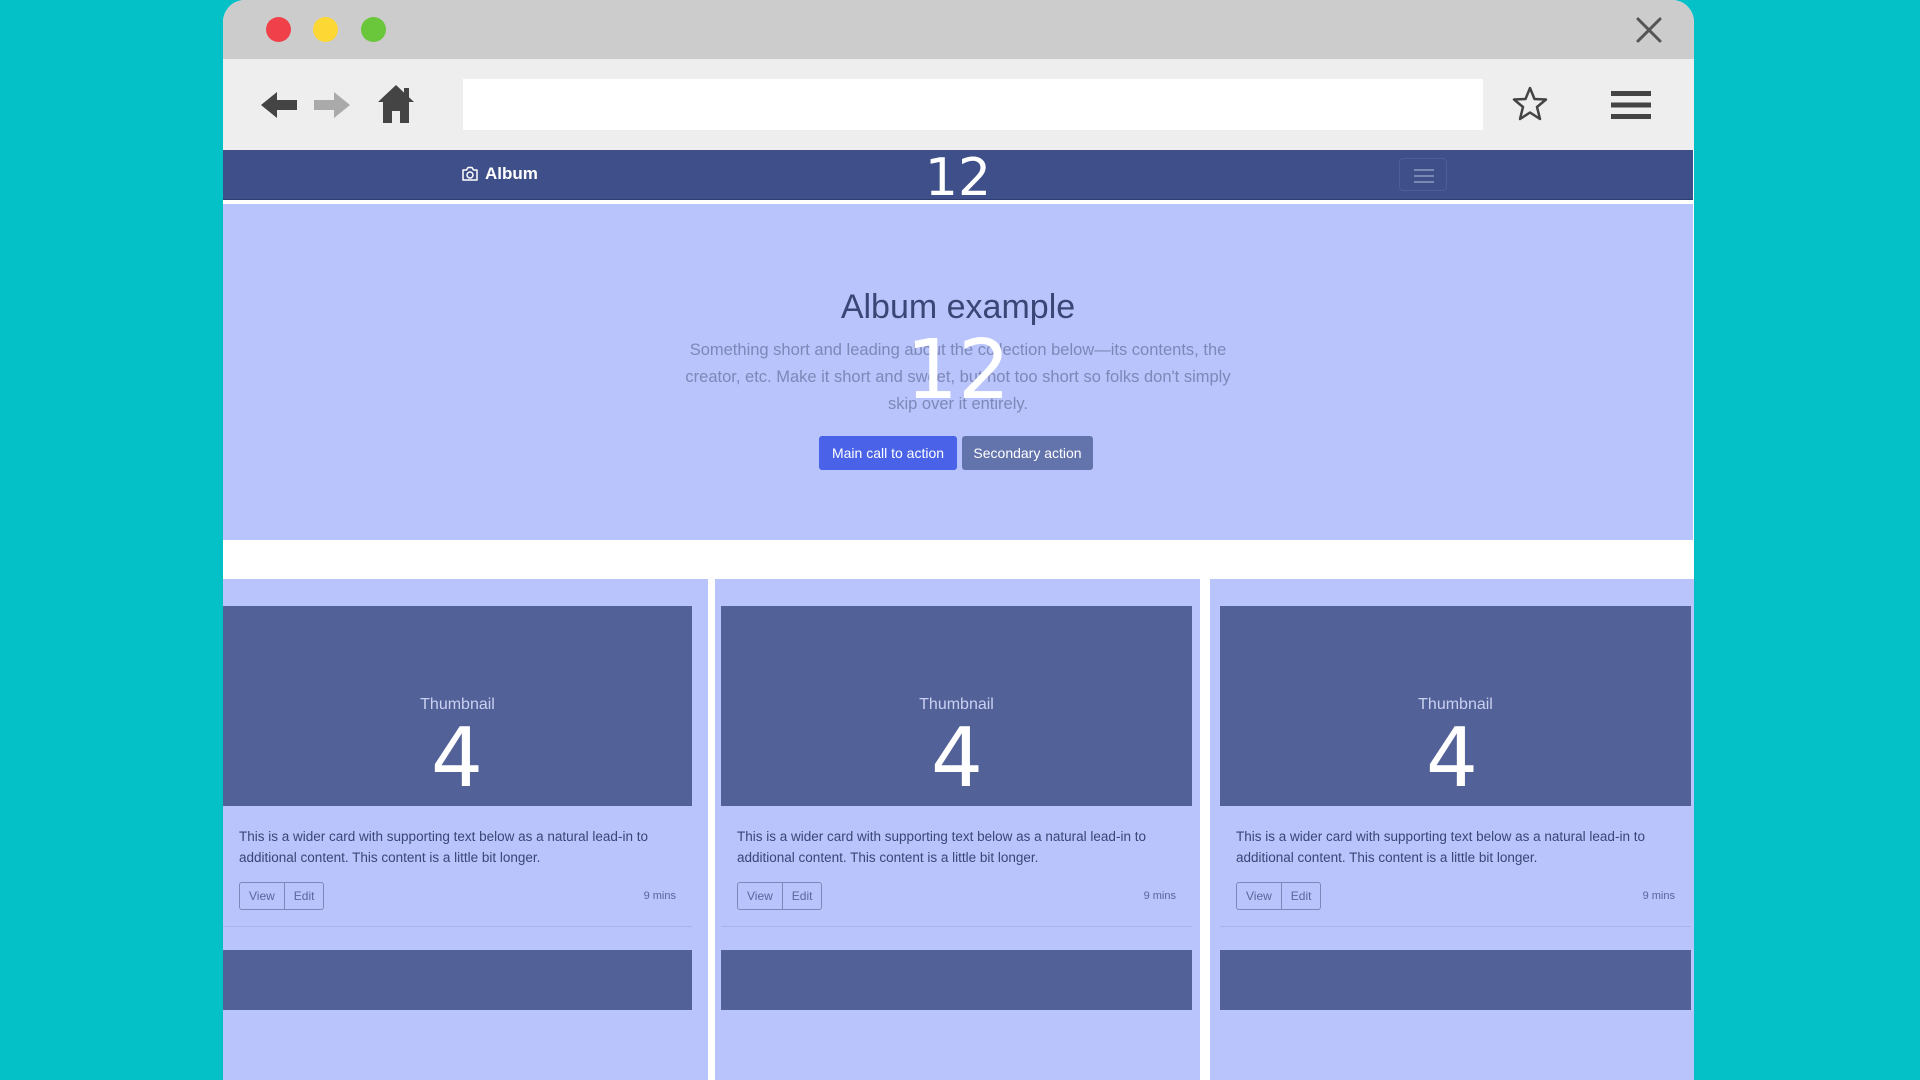  I want to click on secondary-action-button: Secondary action, so click(1027, 453).